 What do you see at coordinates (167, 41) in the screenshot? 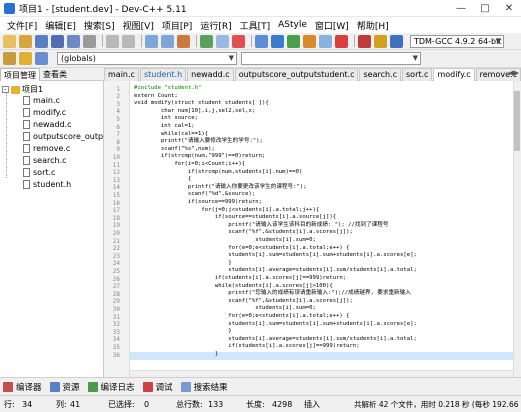
I see `replace-icon` at bounding box center [167, 41].